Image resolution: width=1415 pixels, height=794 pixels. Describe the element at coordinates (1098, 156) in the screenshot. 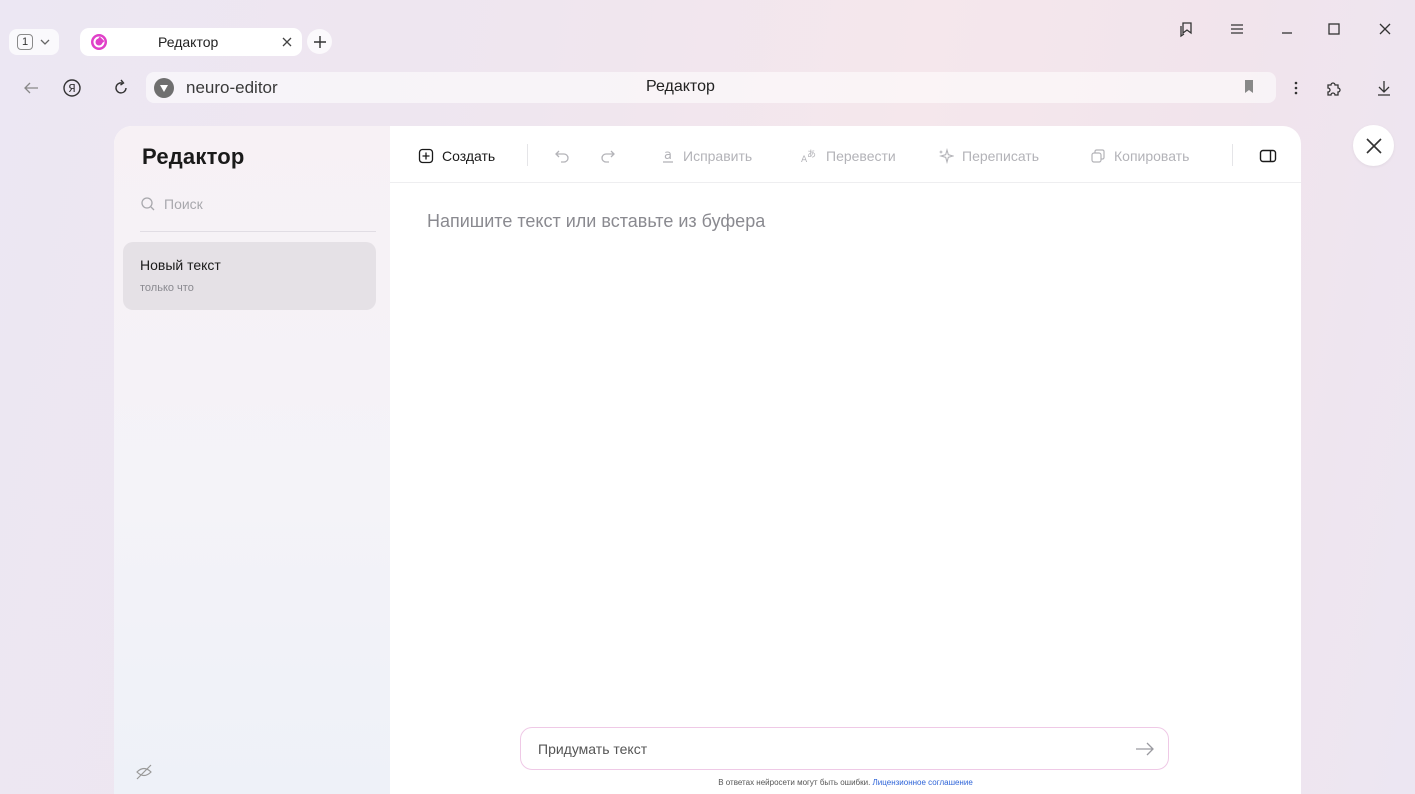

I see `copy-icon` at that location.